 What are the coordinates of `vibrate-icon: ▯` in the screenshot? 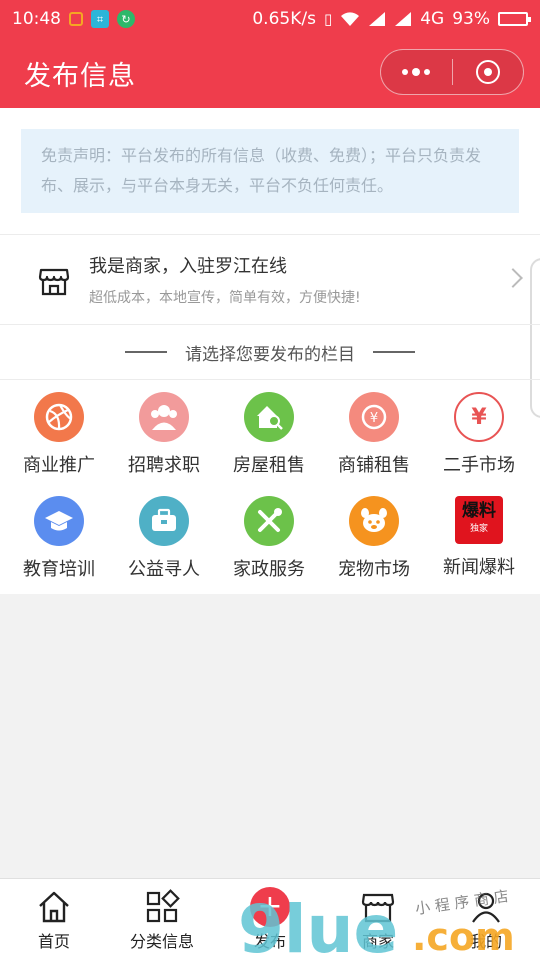 It's located at (328, 19).